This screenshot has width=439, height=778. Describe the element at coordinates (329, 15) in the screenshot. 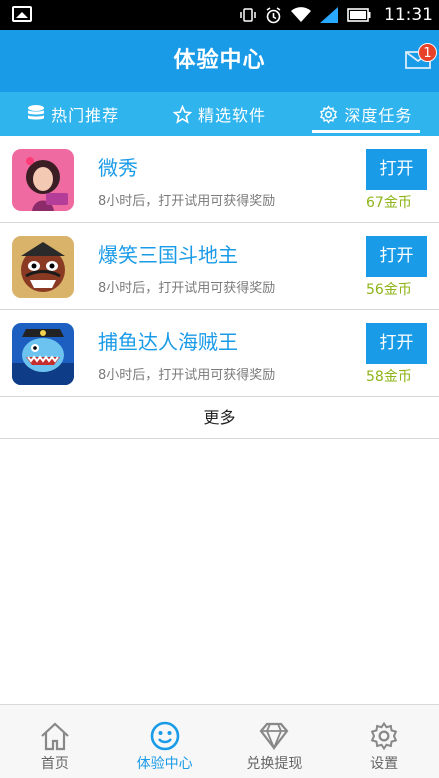

I see `signal-icon` at that location.